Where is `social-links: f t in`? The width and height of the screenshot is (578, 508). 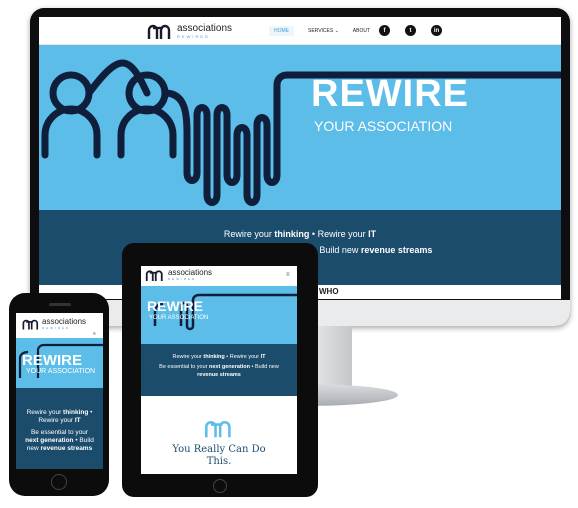 social-links: f t in is located at coordinates (410, 30).